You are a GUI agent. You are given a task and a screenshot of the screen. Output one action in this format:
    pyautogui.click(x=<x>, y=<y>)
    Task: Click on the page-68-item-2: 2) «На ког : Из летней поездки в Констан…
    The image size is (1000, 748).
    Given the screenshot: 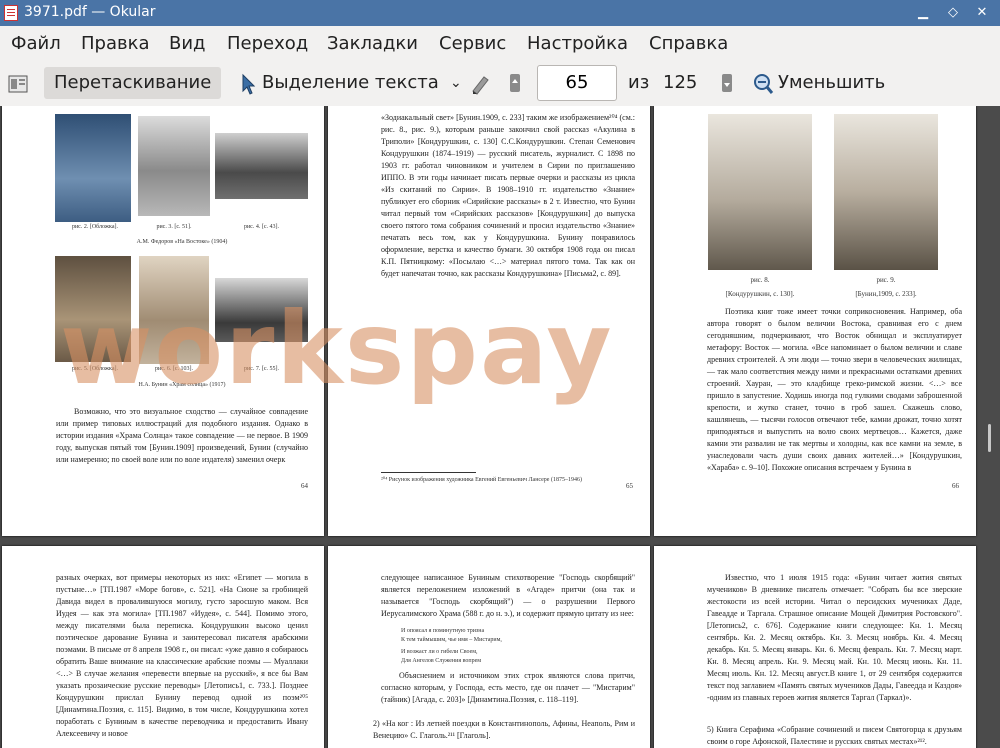 What is the action you would take?
    pyautogui.click(x=504, y=729)
    